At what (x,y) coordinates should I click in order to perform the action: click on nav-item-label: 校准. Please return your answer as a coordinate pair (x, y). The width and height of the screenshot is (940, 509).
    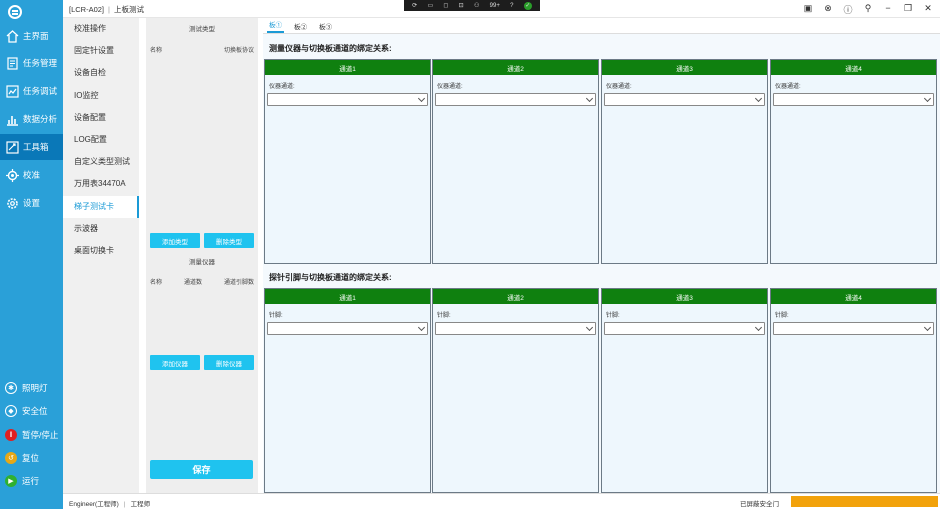
    Looking at the image, I should click on (32, 175).